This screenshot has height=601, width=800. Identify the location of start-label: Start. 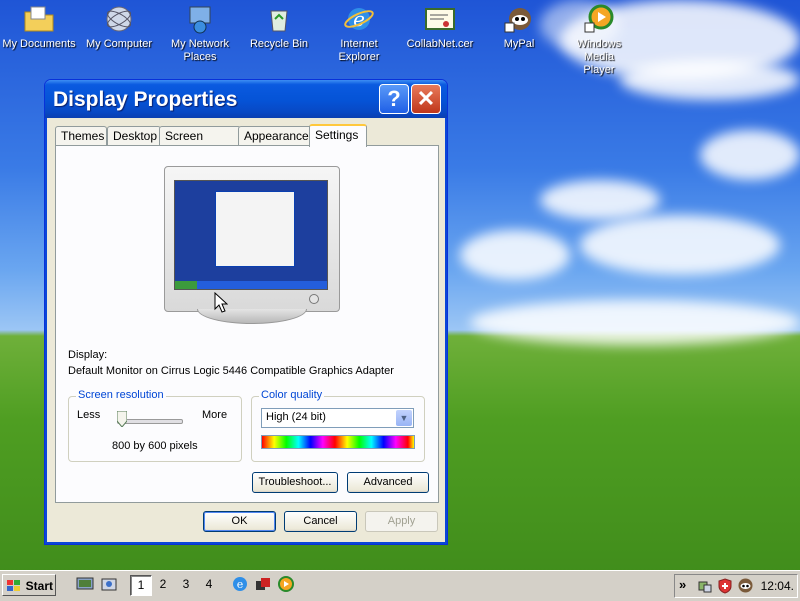
(39, 586).